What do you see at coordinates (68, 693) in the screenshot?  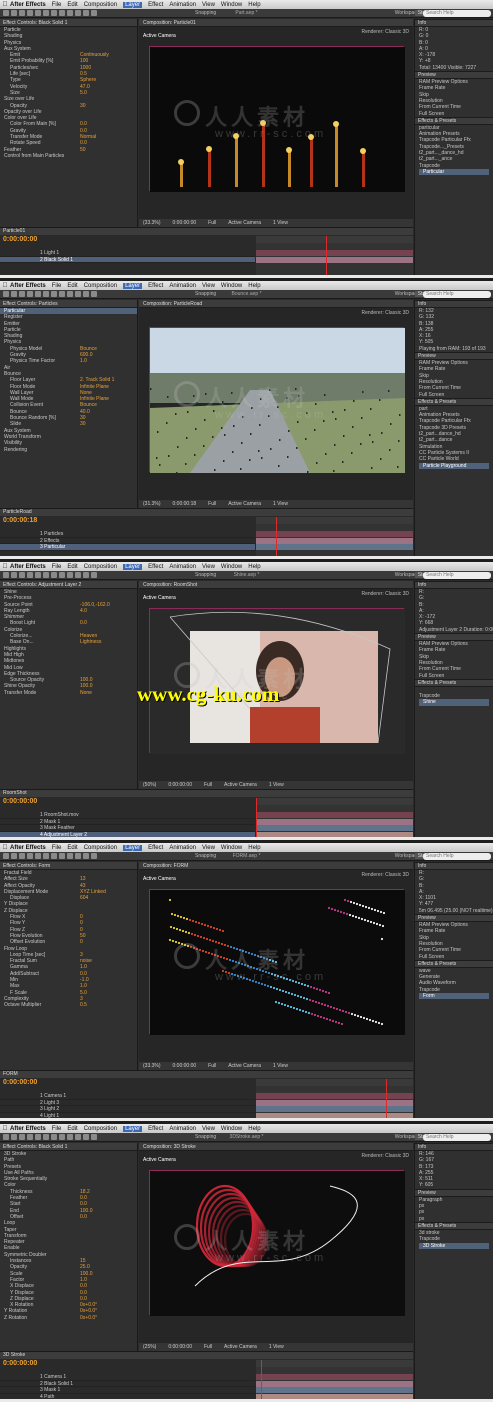 I see `property-row: Transfer Mode None` at bounding box center [68, 693].